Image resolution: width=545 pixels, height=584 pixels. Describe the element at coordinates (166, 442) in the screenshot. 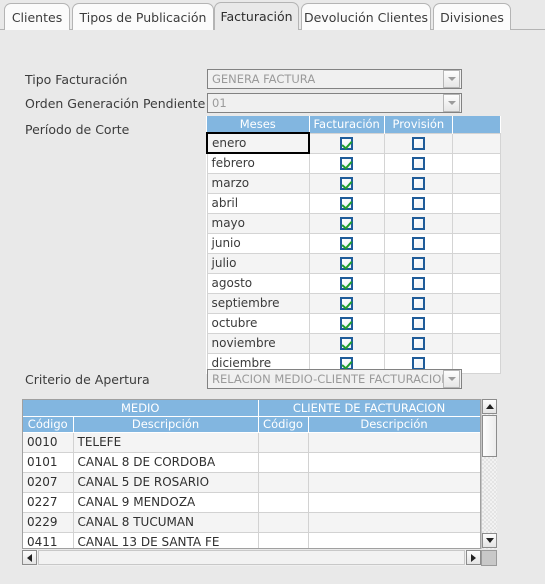

I see `cell-medio-descripcion: TELEFE` at that location.